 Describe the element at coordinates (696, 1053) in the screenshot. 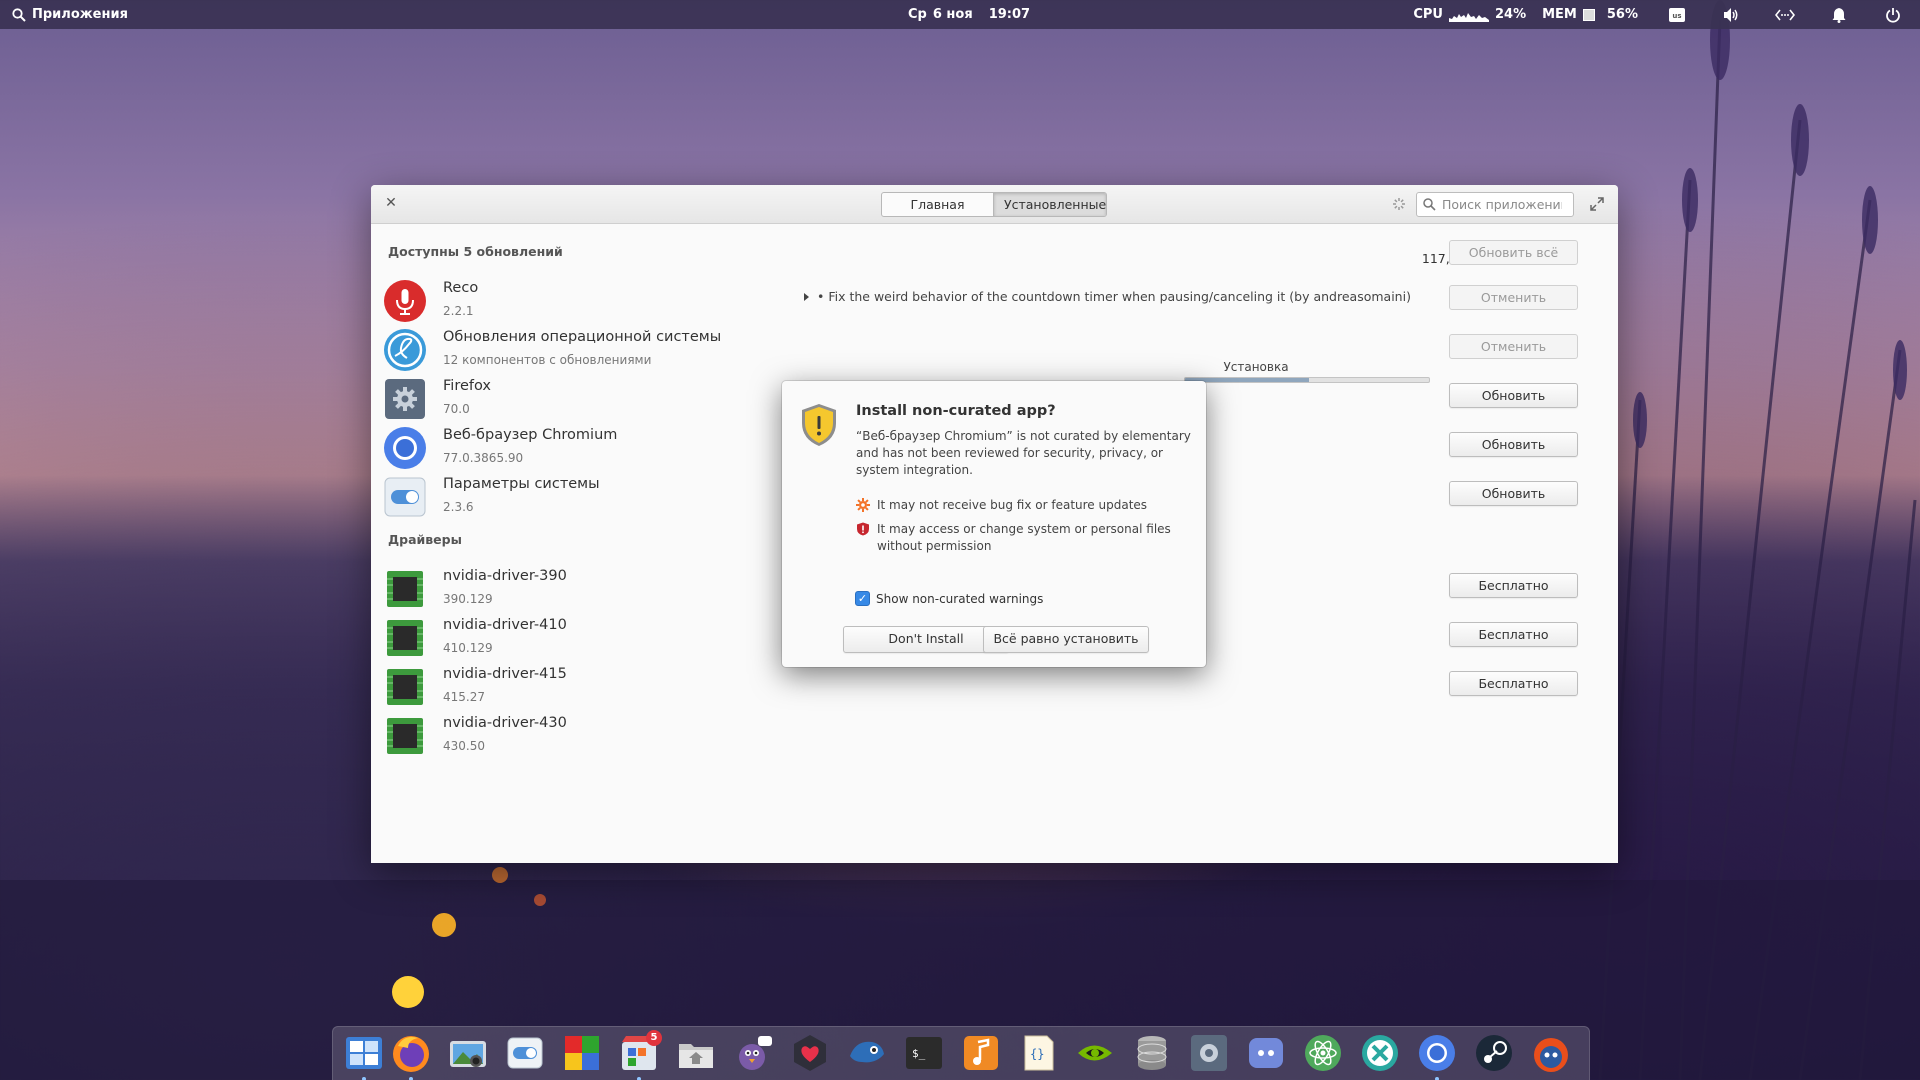

I see `files-icon` at that location.